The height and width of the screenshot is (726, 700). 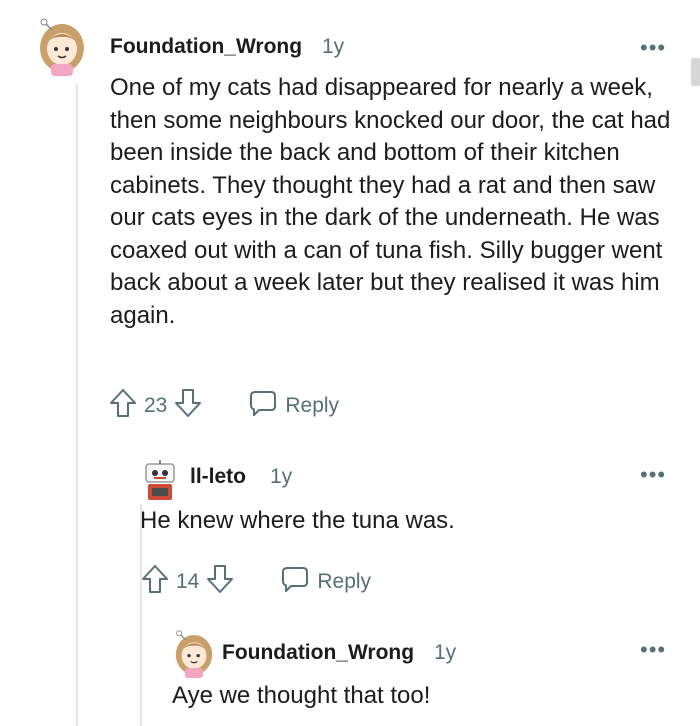 I want to click on username: ll-leto, so click(x=218, y=477).